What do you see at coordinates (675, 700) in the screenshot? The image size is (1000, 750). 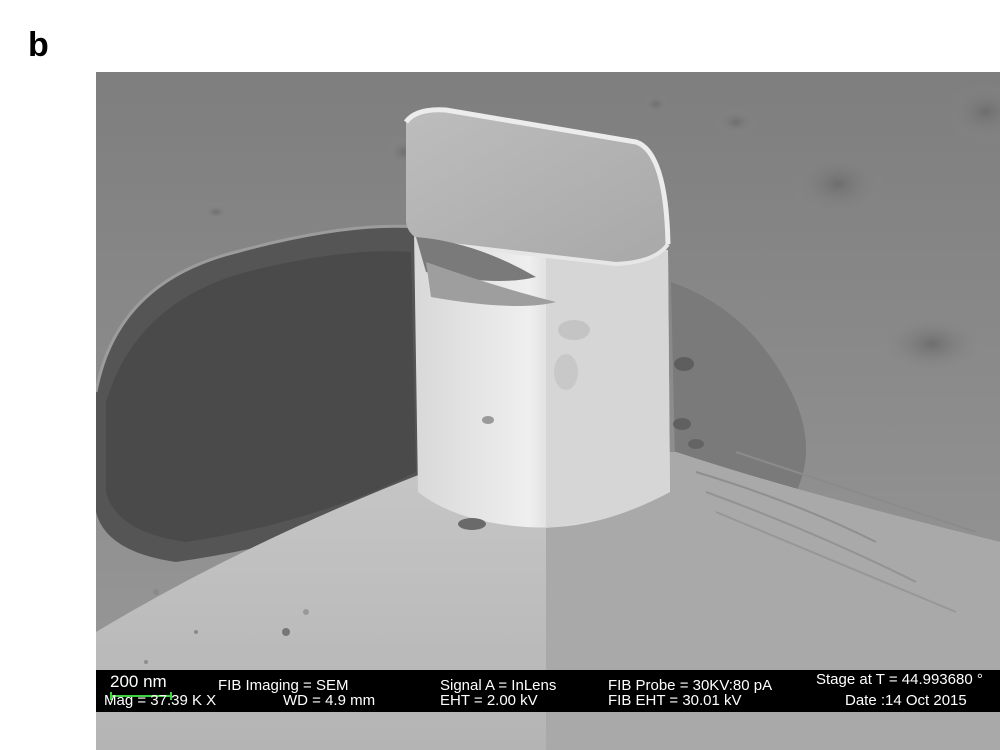 I see `fib-eht-readout: FIB EHT = 30.01 kV` at bounding box center [675, 700].